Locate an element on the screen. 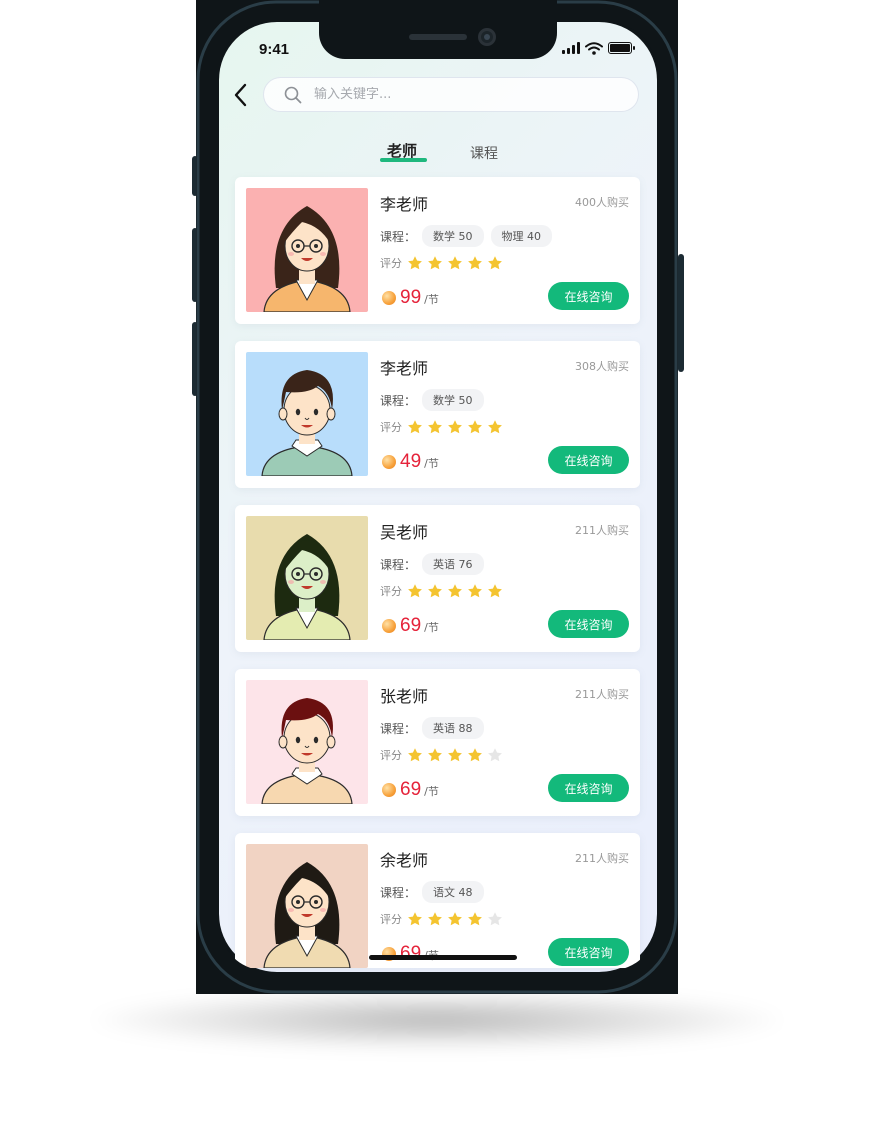 The image size is (874, 1135). signal-icon is located at coordinates (571, 48).